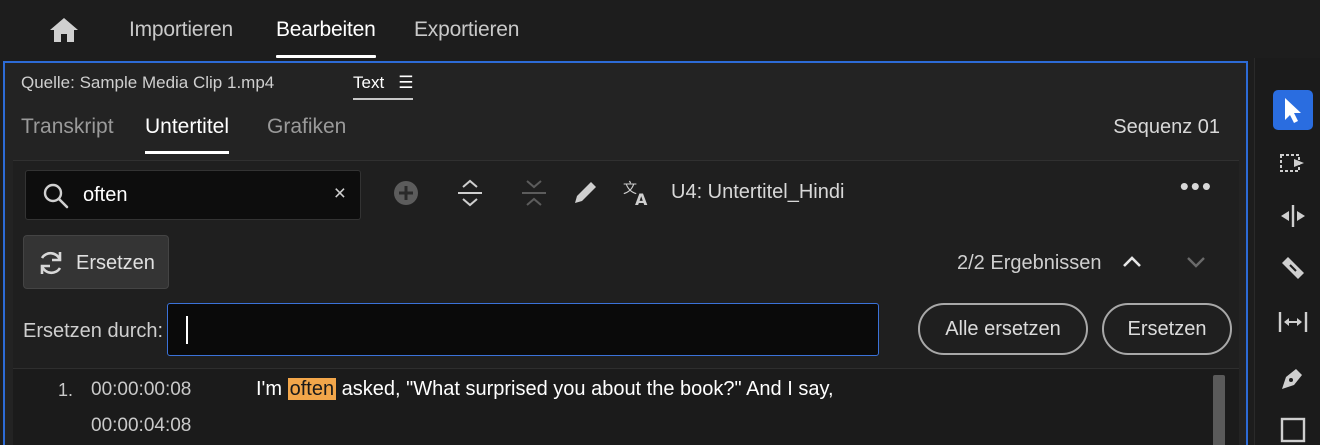 The height and width of the screenshot is (445, 1320). I want to click on ripple-edit-icon, so click(1293, 216).